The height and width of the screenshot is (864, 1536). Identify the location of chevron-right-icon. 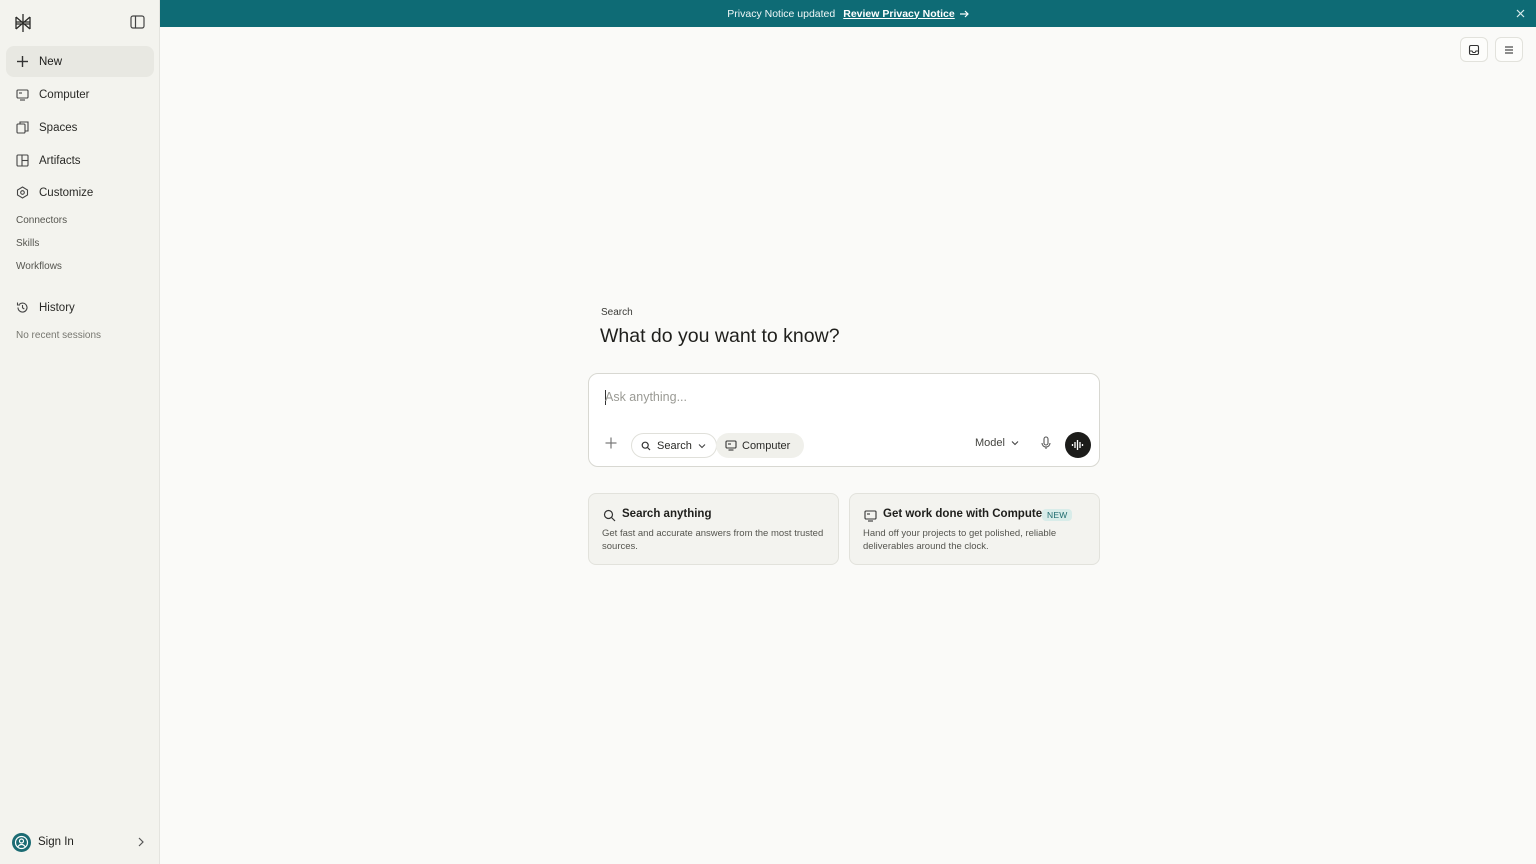
(141, 842).